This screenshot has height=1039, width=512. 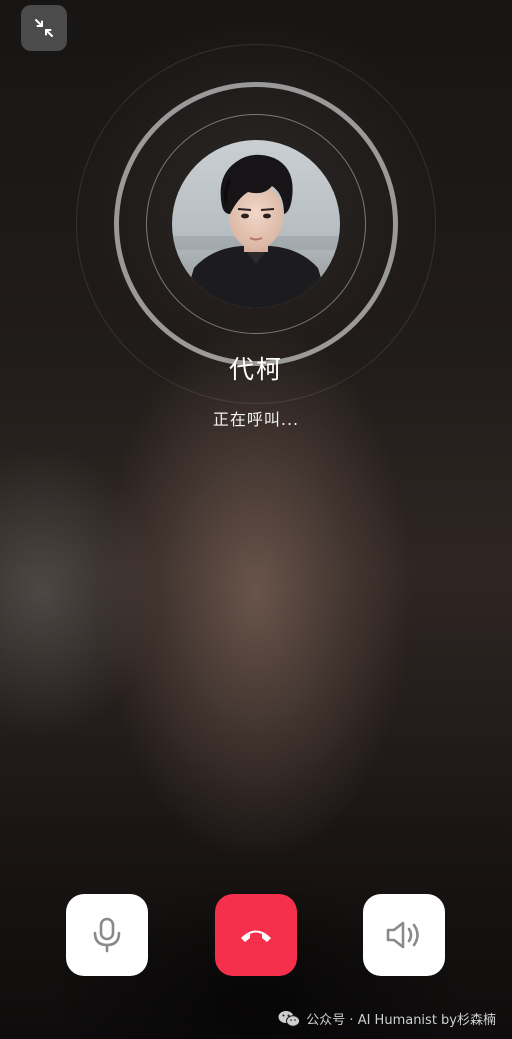 I want to click on minimize-arrows-icon, so click(x=44, y=28).